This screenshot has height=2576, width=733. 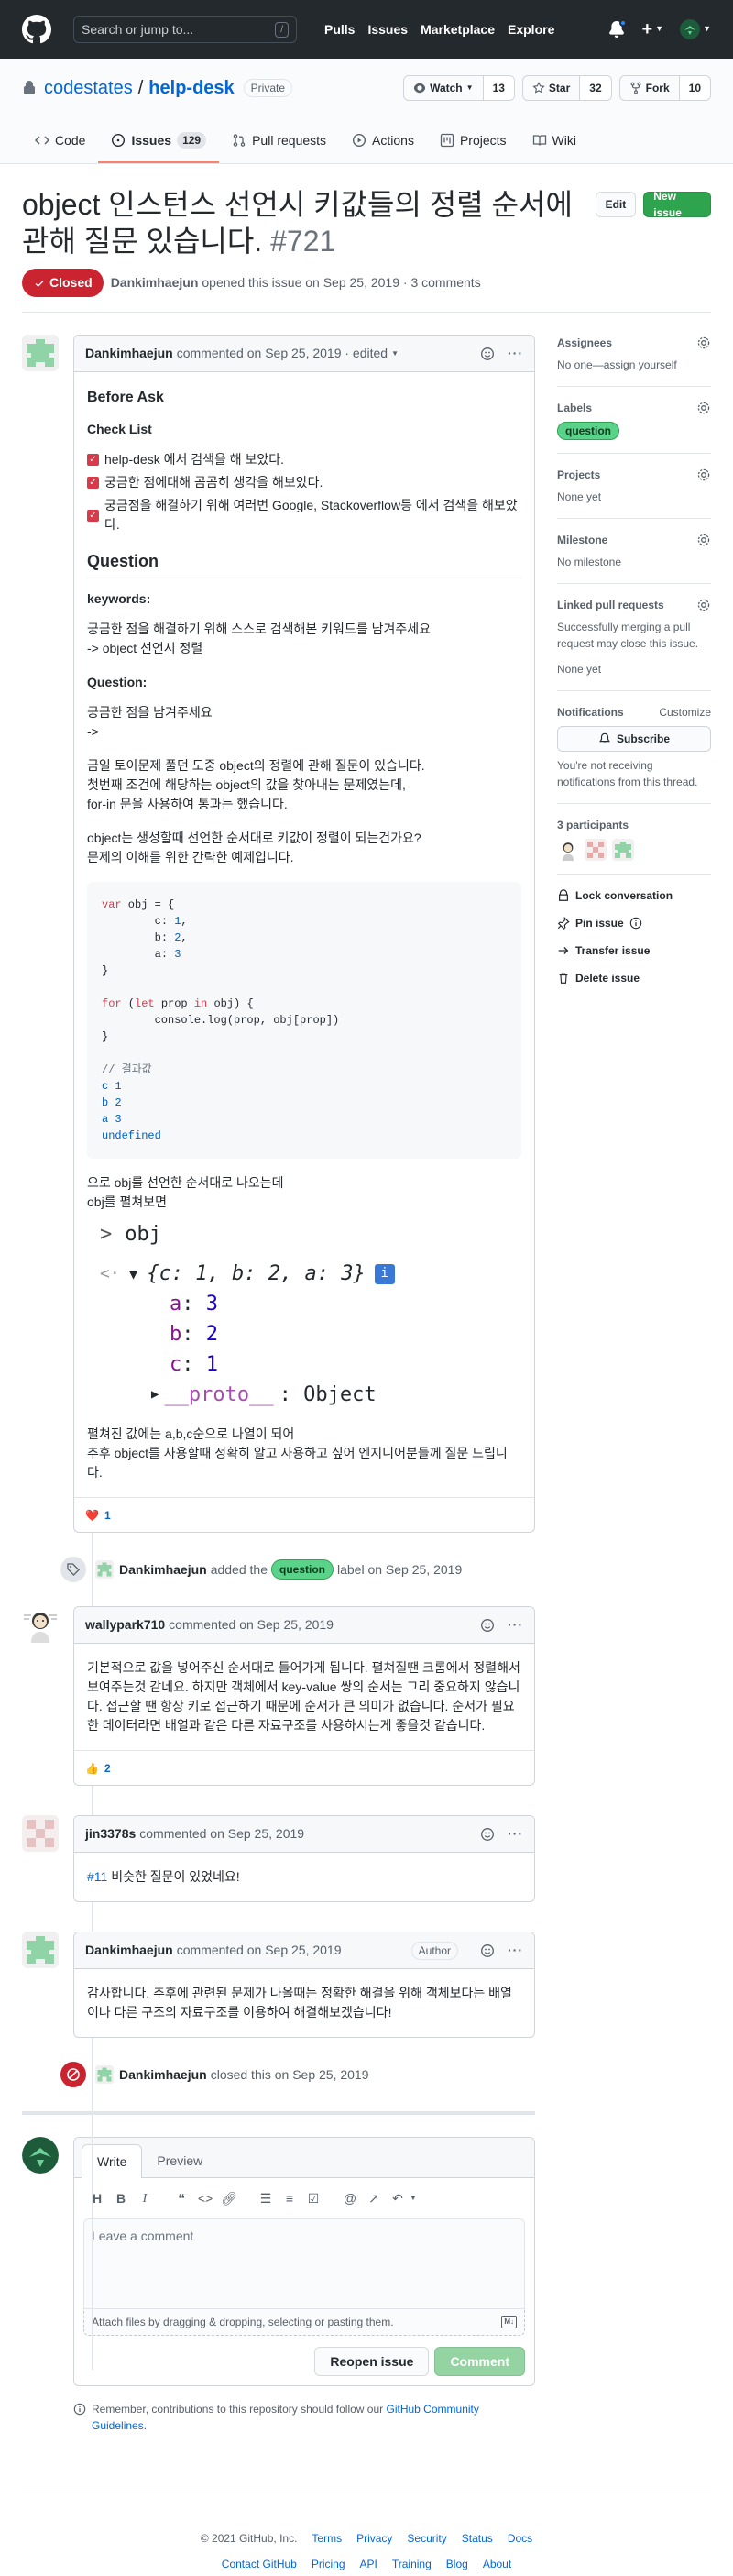 I want to click on link-icon: 🔗︎, so click(x=229, y=2198).